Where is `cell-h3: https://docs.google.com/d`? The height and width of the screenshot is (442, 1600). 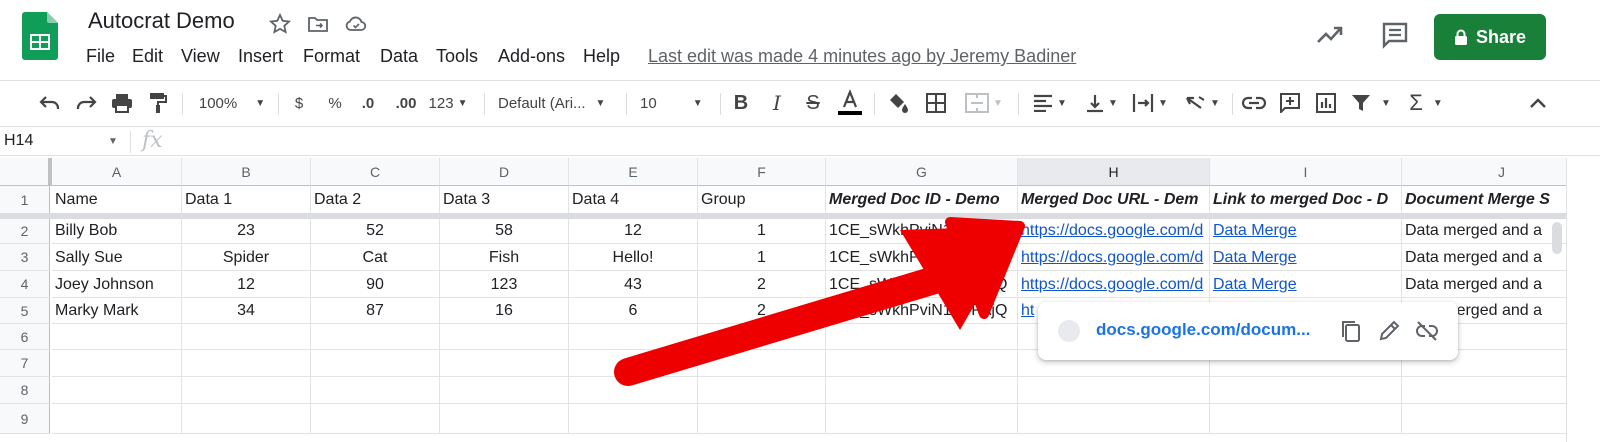
cell-h3: https://docs.google.com/d is located at coordinates (1114, 257).